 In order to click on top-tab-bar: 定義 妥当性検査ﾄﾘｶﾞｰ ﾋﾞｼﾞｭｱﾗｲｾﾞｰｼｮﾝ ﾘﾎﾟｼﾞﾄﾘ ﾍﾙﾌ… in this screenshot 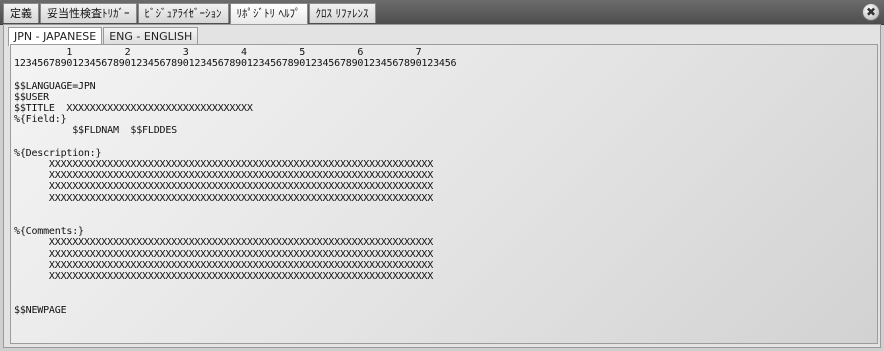, I will do `click(442, 12)`.